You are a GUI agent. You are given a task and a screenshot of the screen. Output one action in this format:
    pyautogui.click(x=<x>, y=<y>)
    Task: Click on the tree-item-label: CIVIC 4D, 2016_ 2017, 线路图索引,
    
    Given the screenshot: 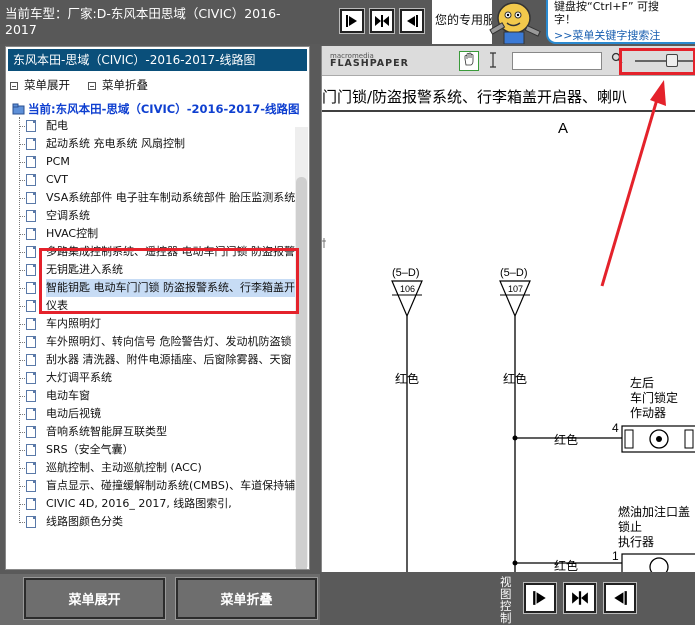 What is the action you would take?
    pyautogui.click(x=139, y=503)
    